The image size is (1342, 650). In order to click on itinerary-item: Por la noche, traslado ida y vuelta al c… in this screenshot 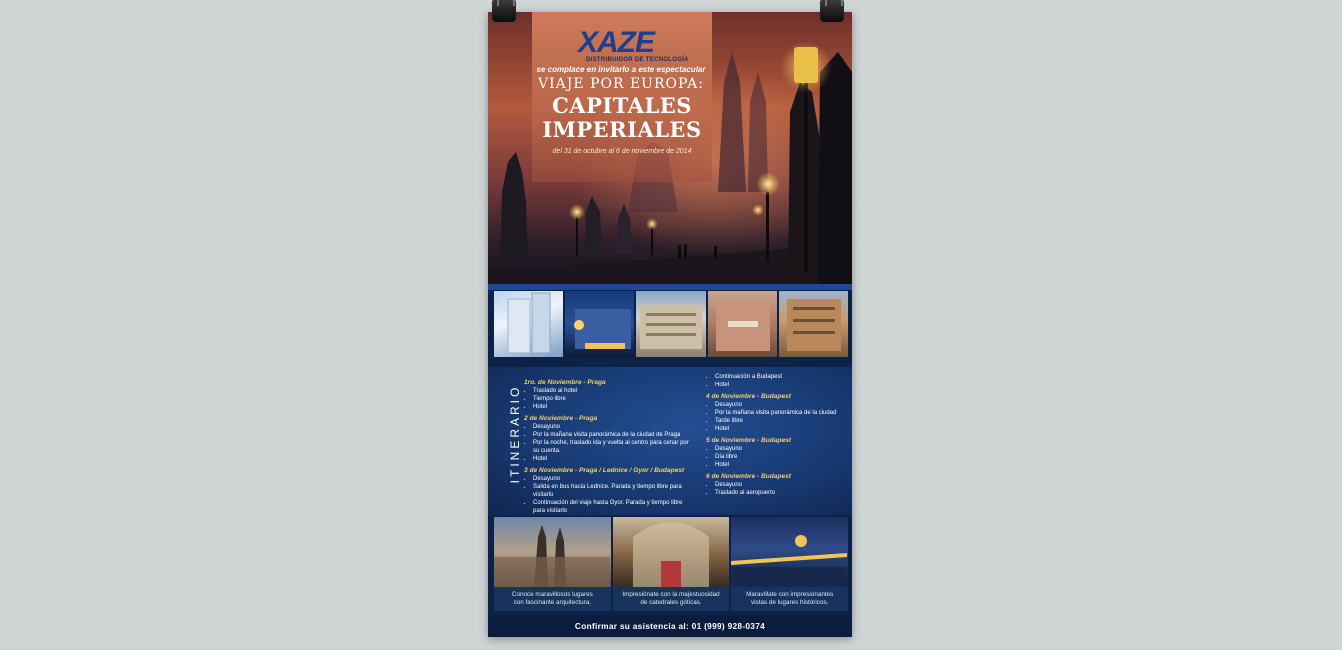, I will do `click(613, 447)`.